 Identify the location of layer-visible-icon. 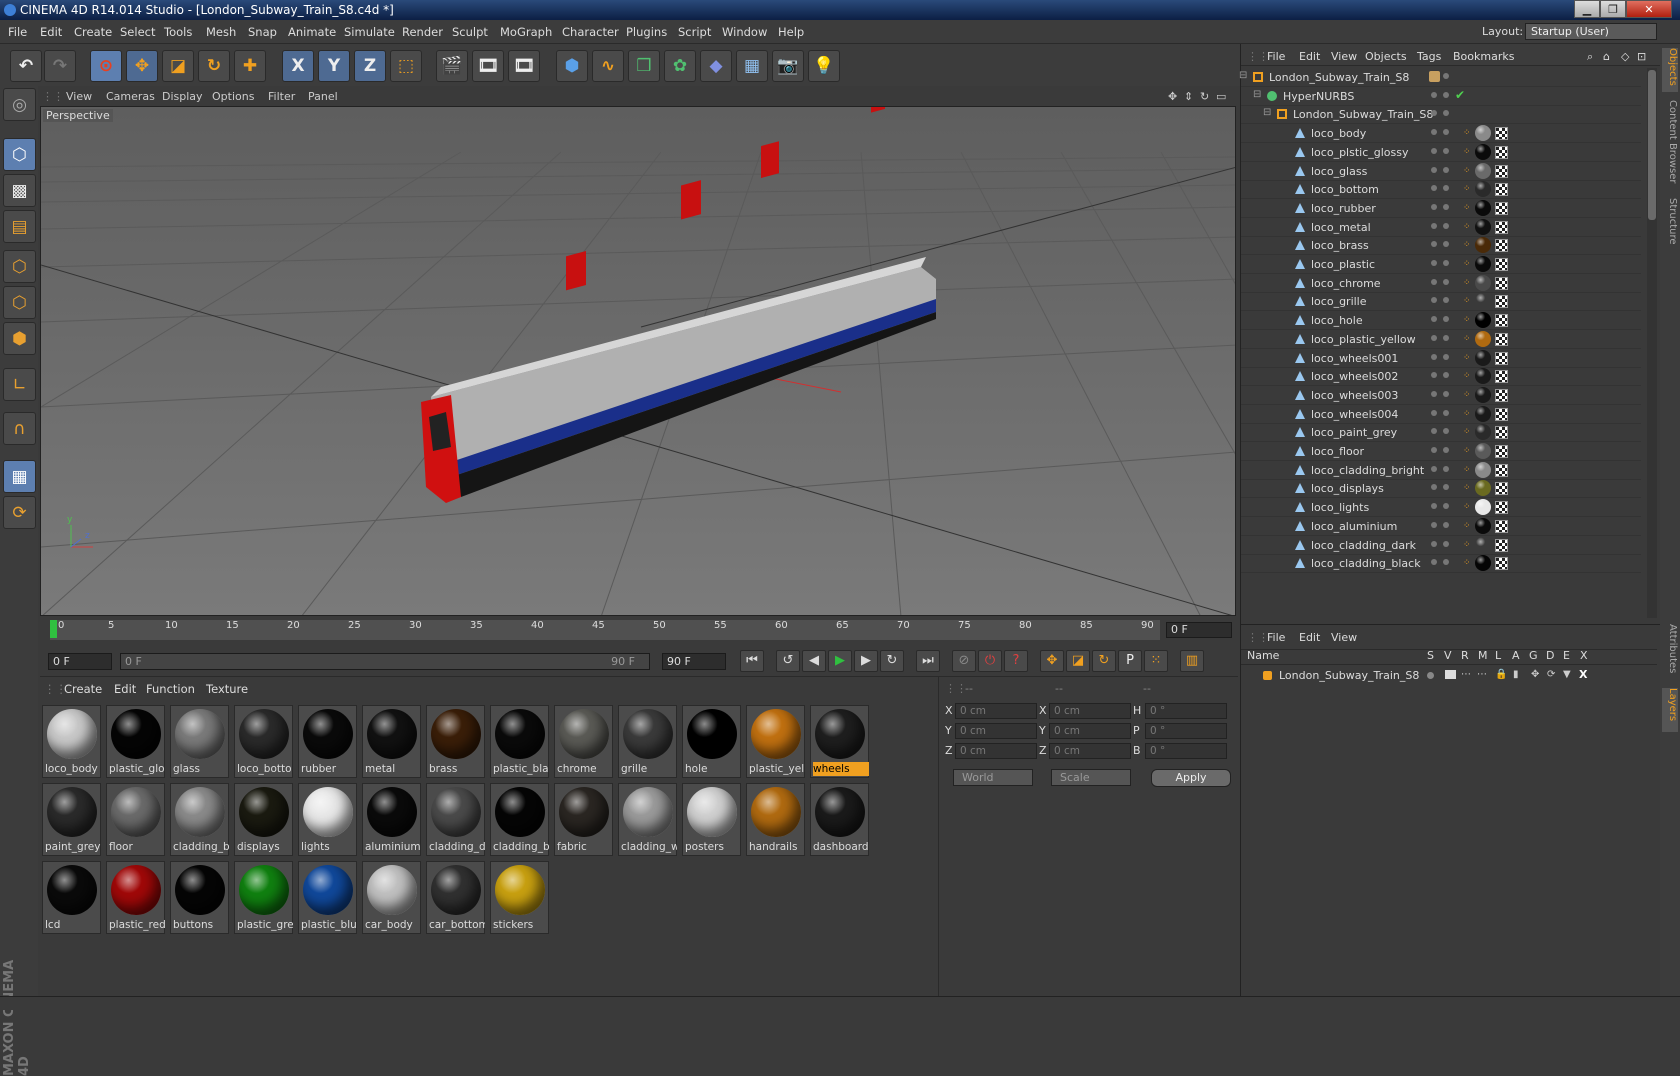
(1450, 674).